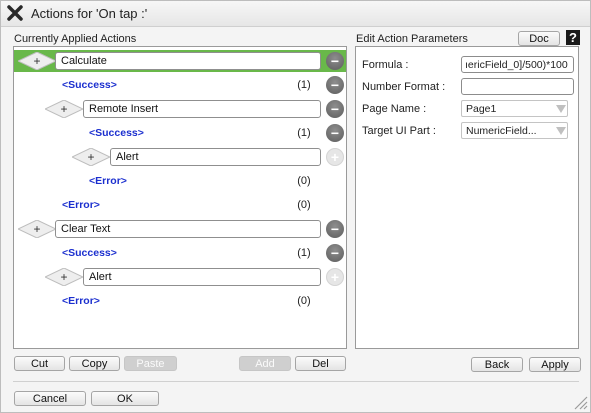 Image resolution: width=591 pixels, height=413 pixels. What do you see at coordinates (514, 108) in the screenshot?
I see `page-name-select: Page1` at bounding box center [514, 108].